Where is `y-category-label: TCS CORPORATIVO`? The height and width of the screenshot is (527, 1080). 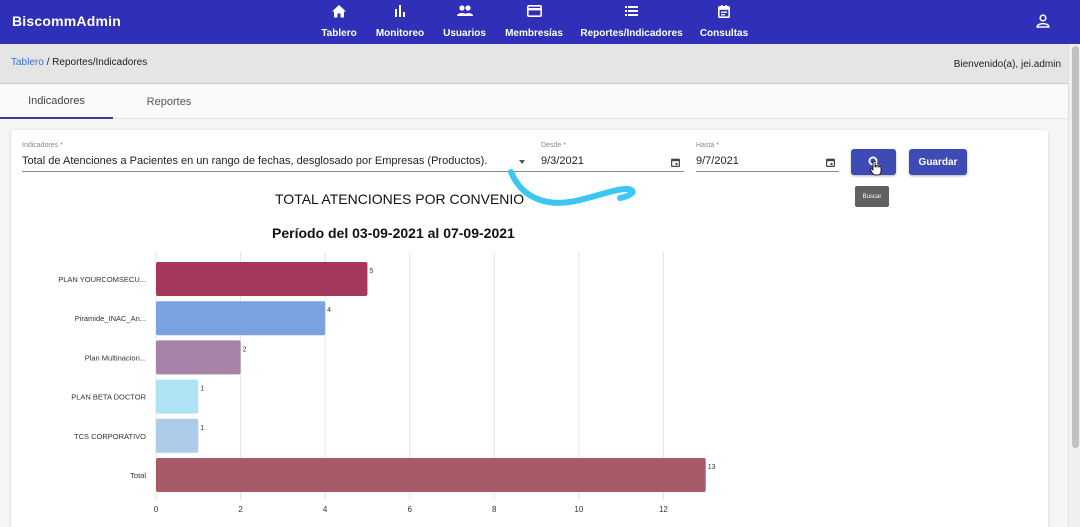 y-category-label: TCS CORPORATIVO is located at coordinates (110, 436).